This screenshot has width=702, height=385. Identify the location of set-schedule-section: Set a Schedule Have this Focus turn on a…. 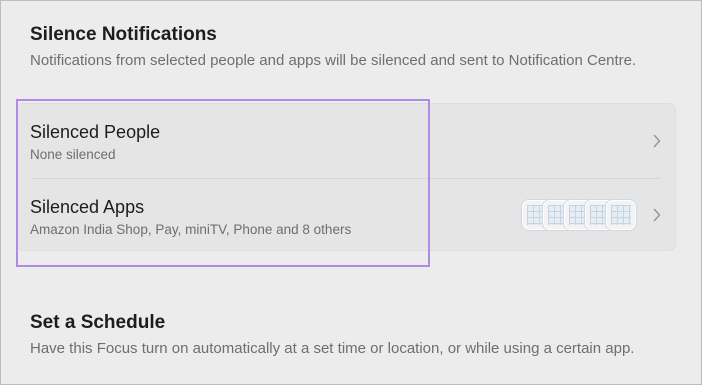
(352, 335).